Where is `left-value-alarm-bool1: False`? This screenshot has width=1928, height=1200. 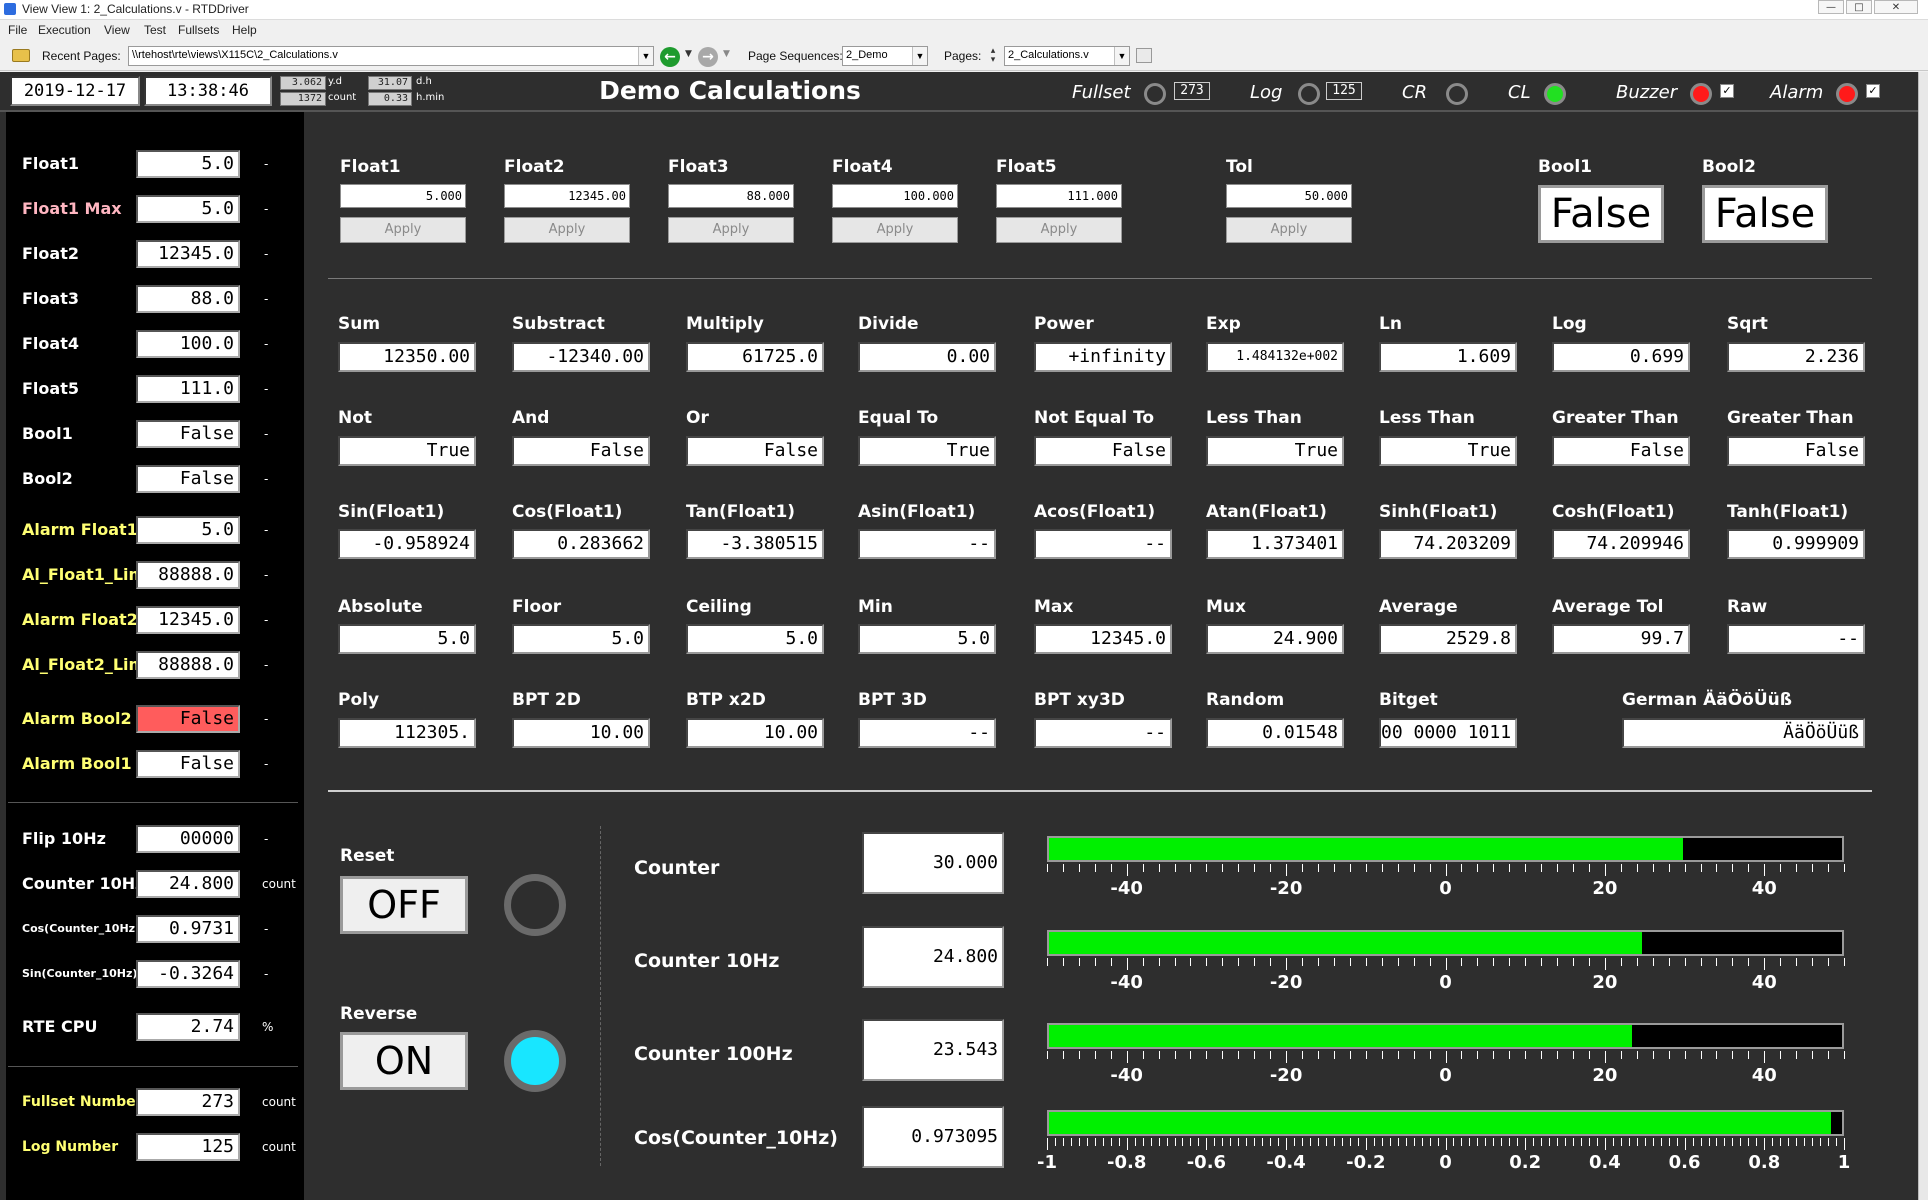
left-value-alarm-bool1: False is located at coordinates (188, 764).